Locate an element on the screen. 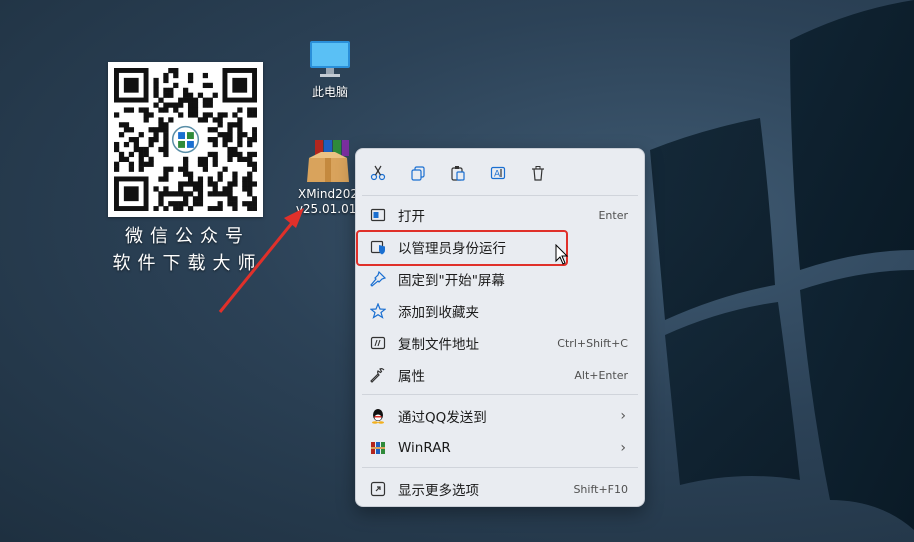 The width and height of the screenshot is (914, 542). open-icon is located at coordinates (378, 215).